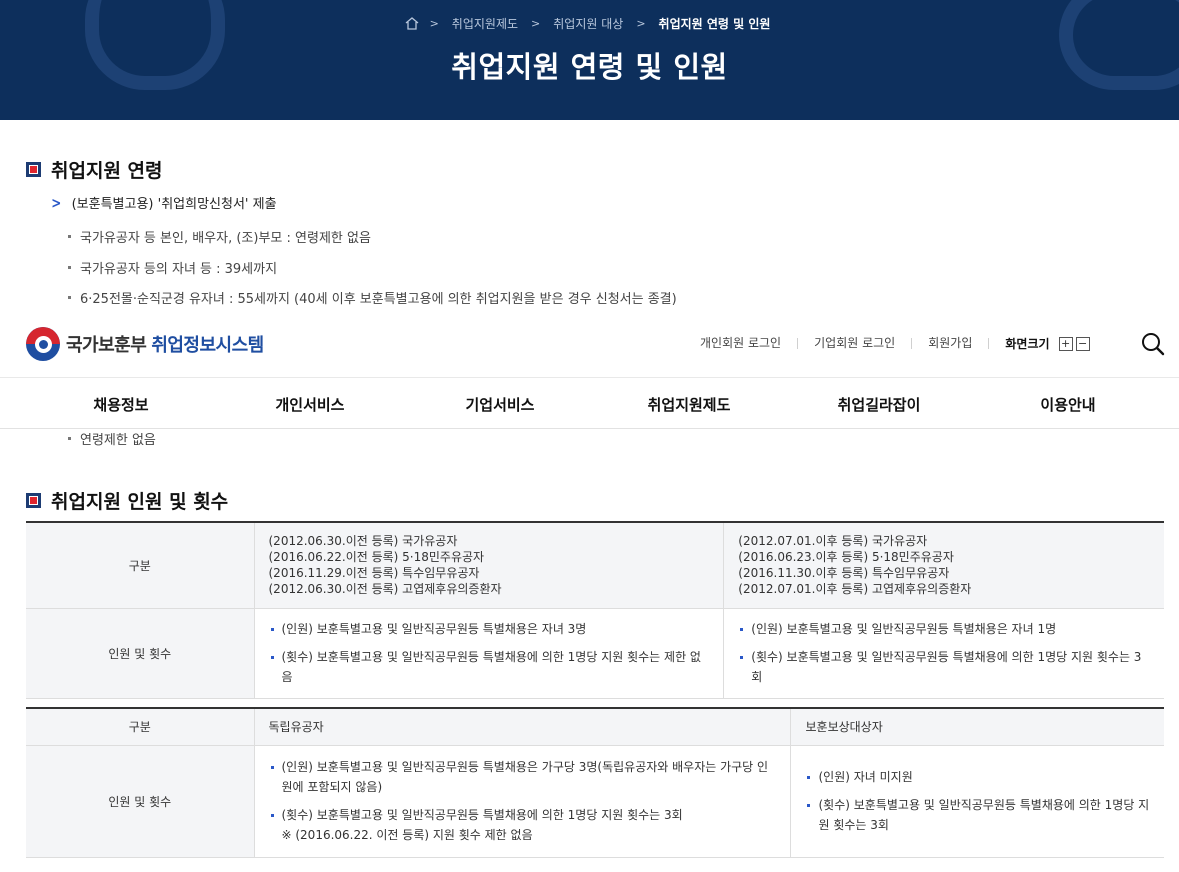 The image size is (1179, 872). I want to click on company-login-link: 기업회원 로그인, so click(855, 343).